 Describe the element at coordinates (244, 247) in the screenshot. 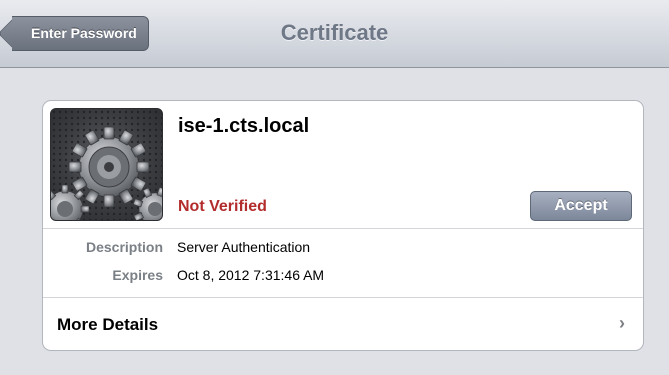

I see `description-value: Server Authentication` at that location.